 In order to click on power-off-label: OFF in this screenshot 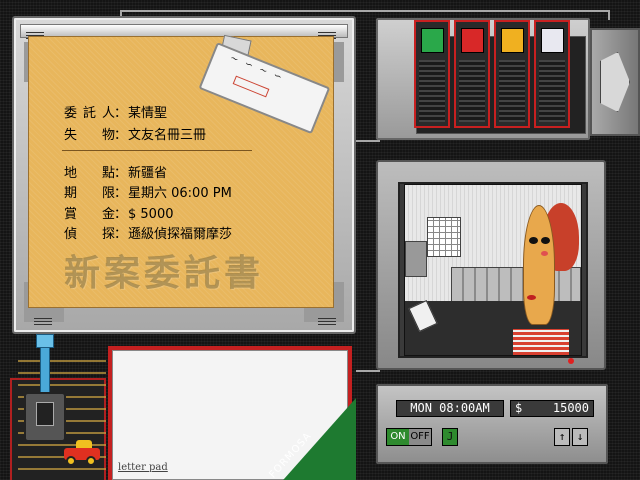, I will do `click(420, 437)`.